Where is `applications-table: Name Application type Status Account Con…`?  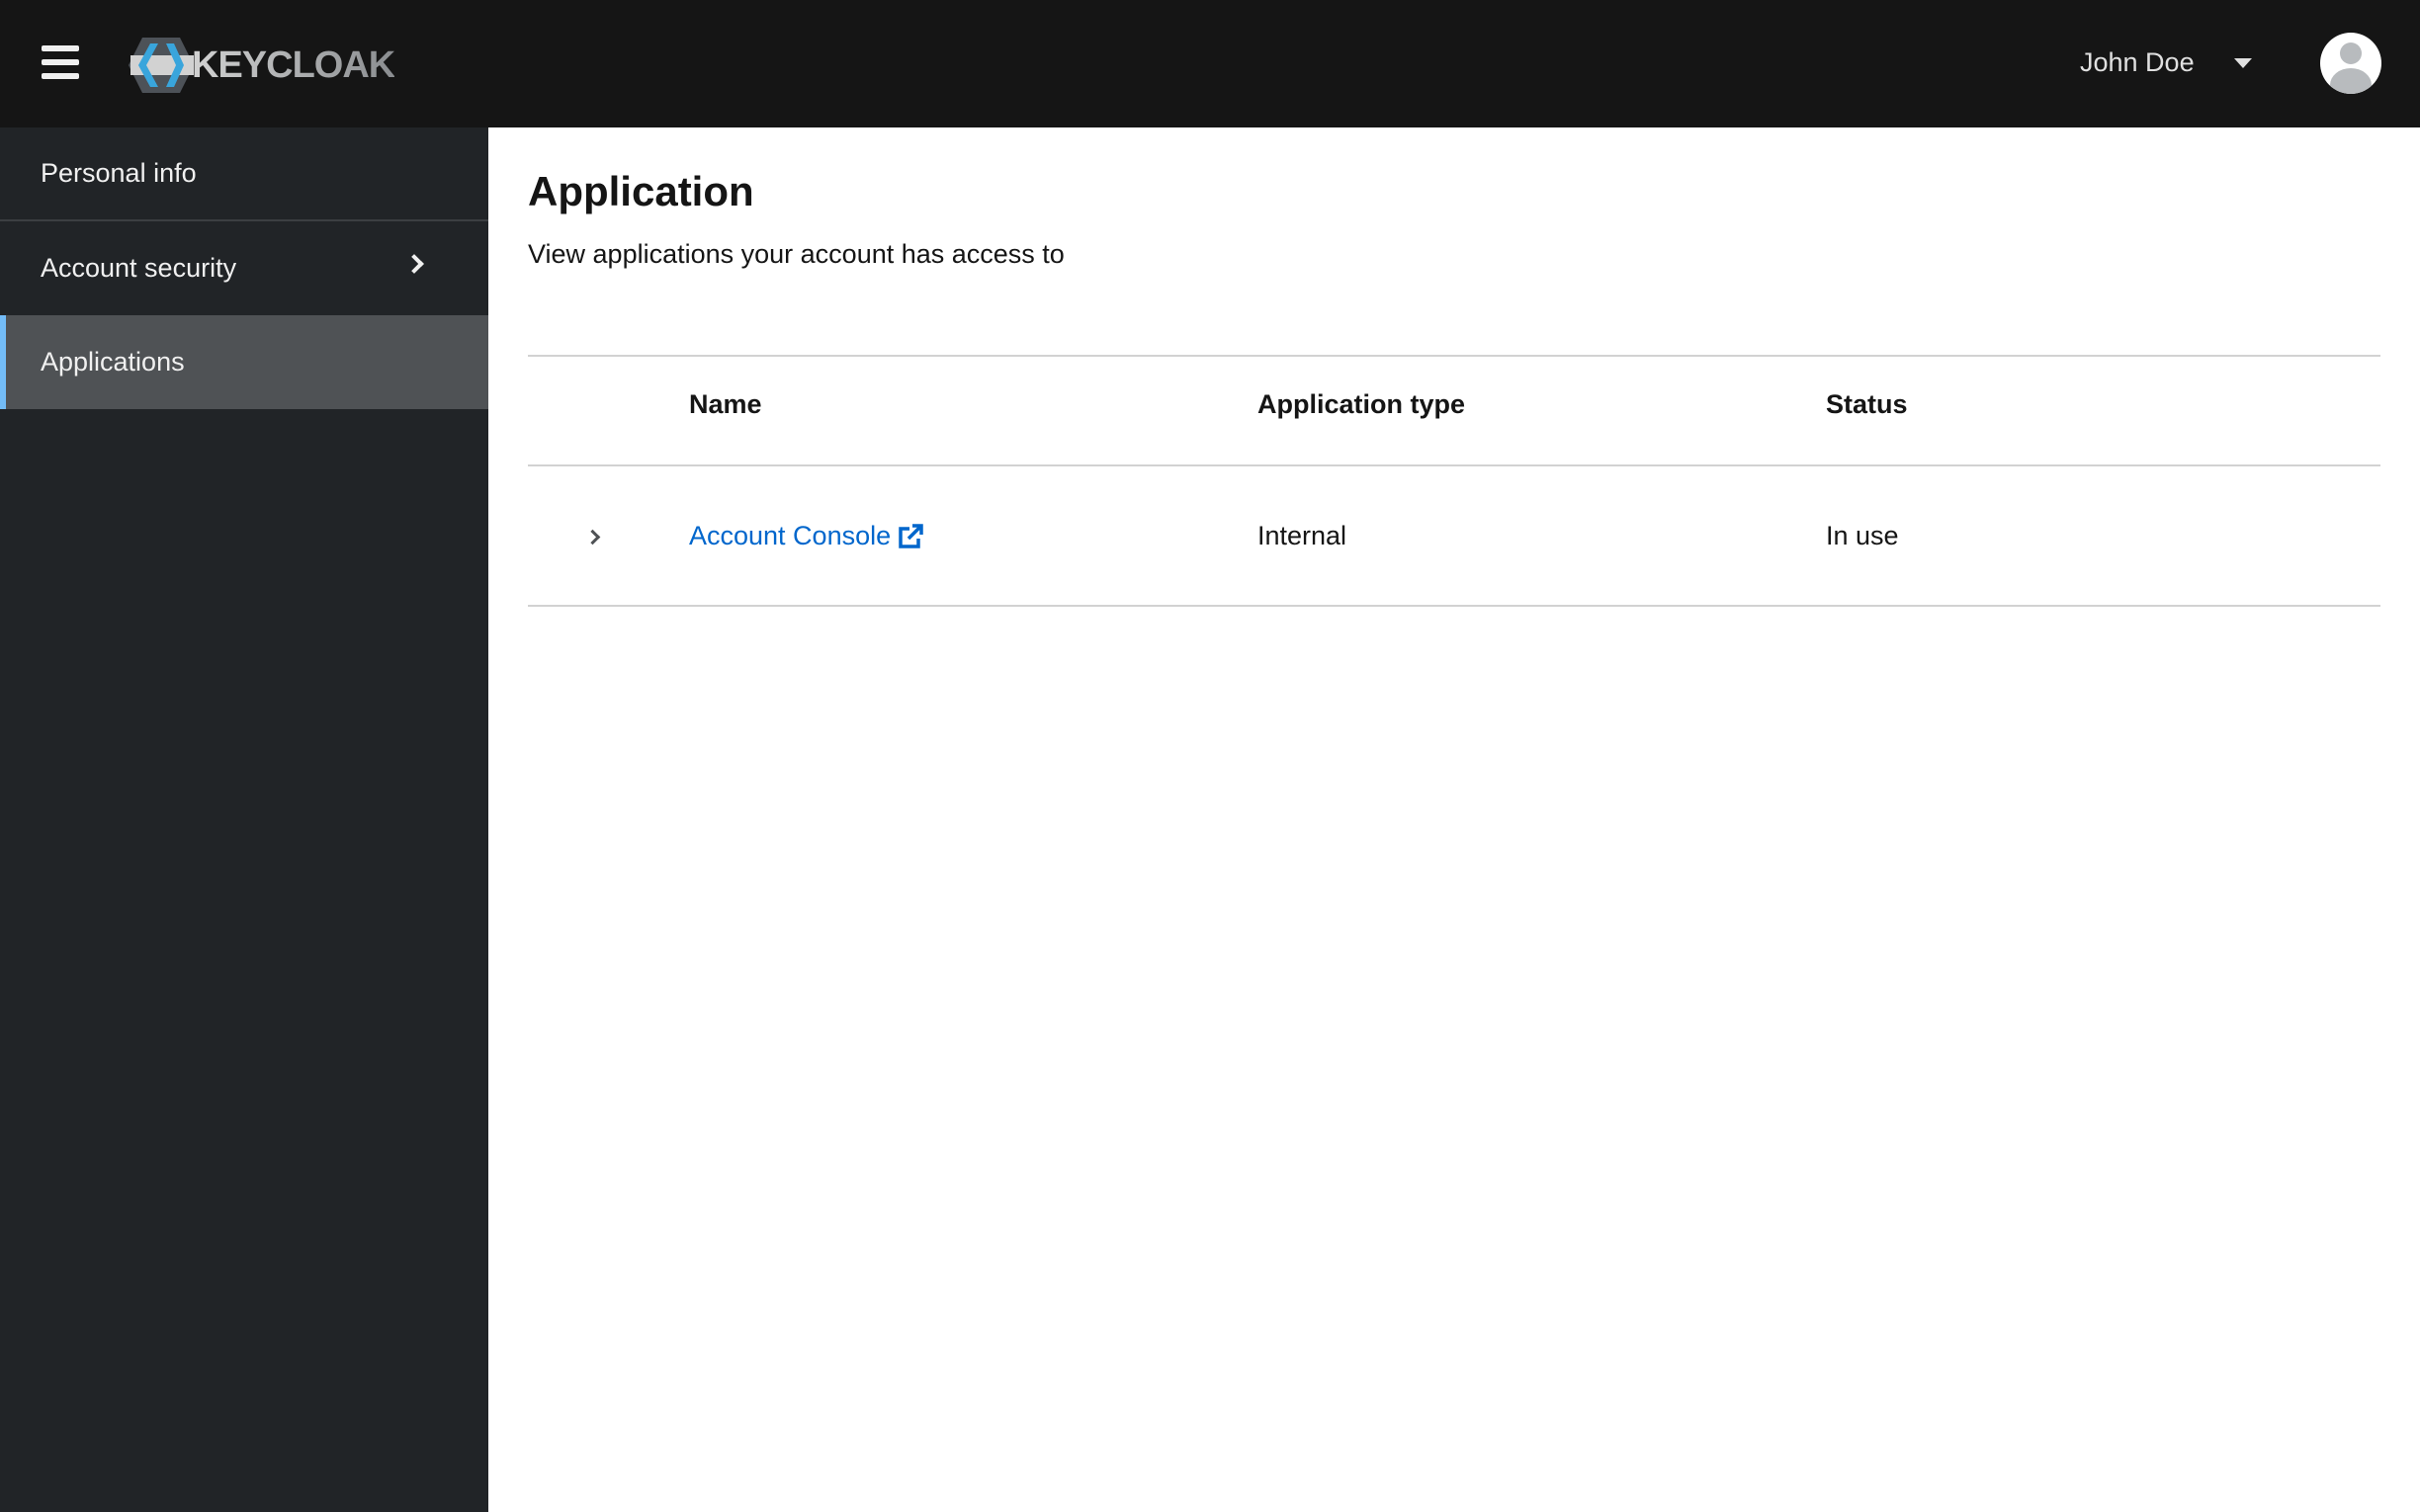 applications-table: Name Application type Status Account Con… is located at coordinates (1454, 481).